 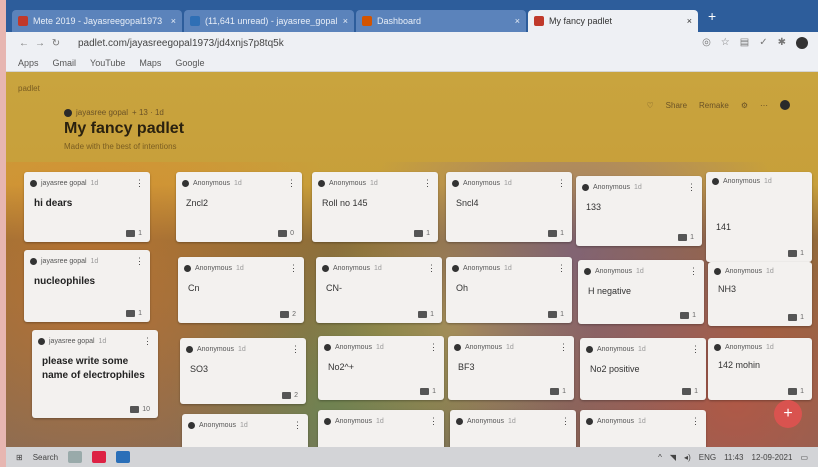 What do you see at coordinates (19, 457) in the screenshot?
I see `start-button: ⊞` at bounding box center [19, 457].